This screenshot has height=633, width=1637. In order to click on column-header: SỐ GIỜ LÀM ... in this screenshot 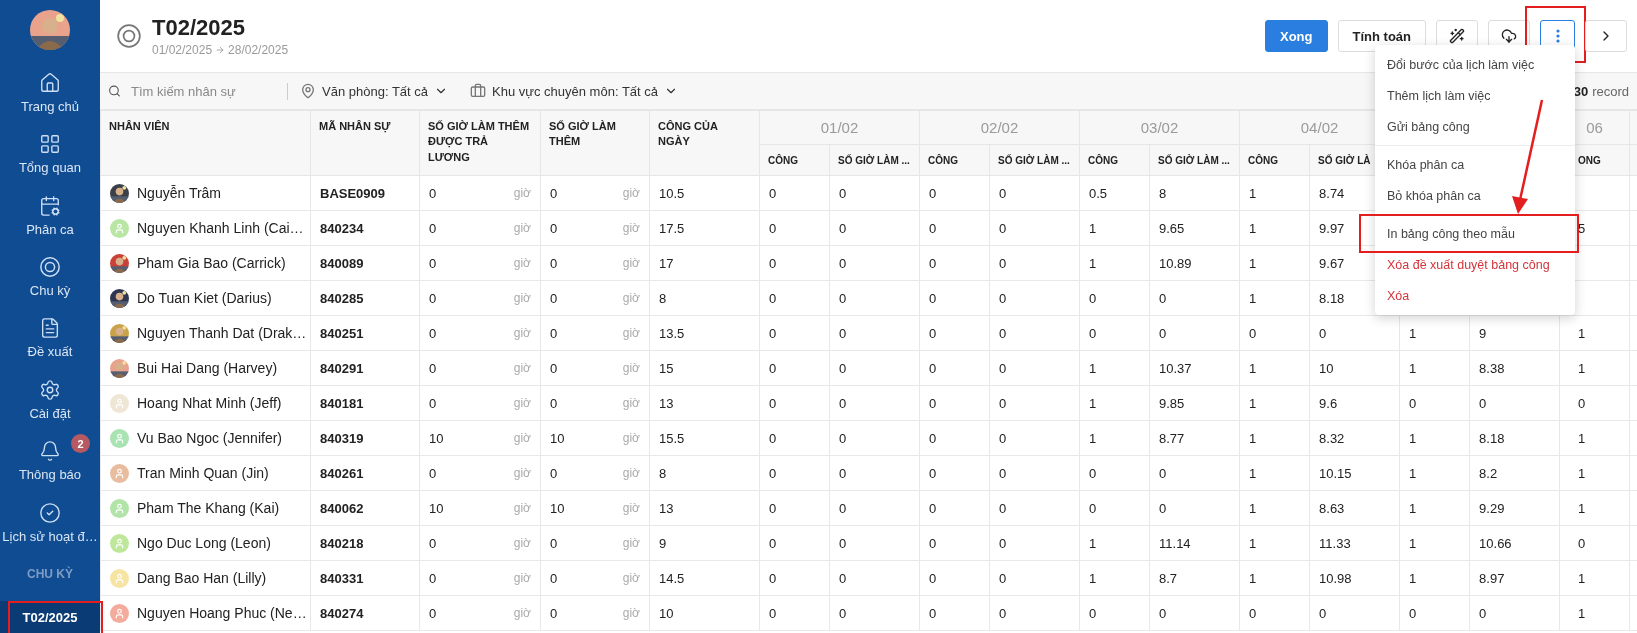, I will do `click(1194, 160)`.